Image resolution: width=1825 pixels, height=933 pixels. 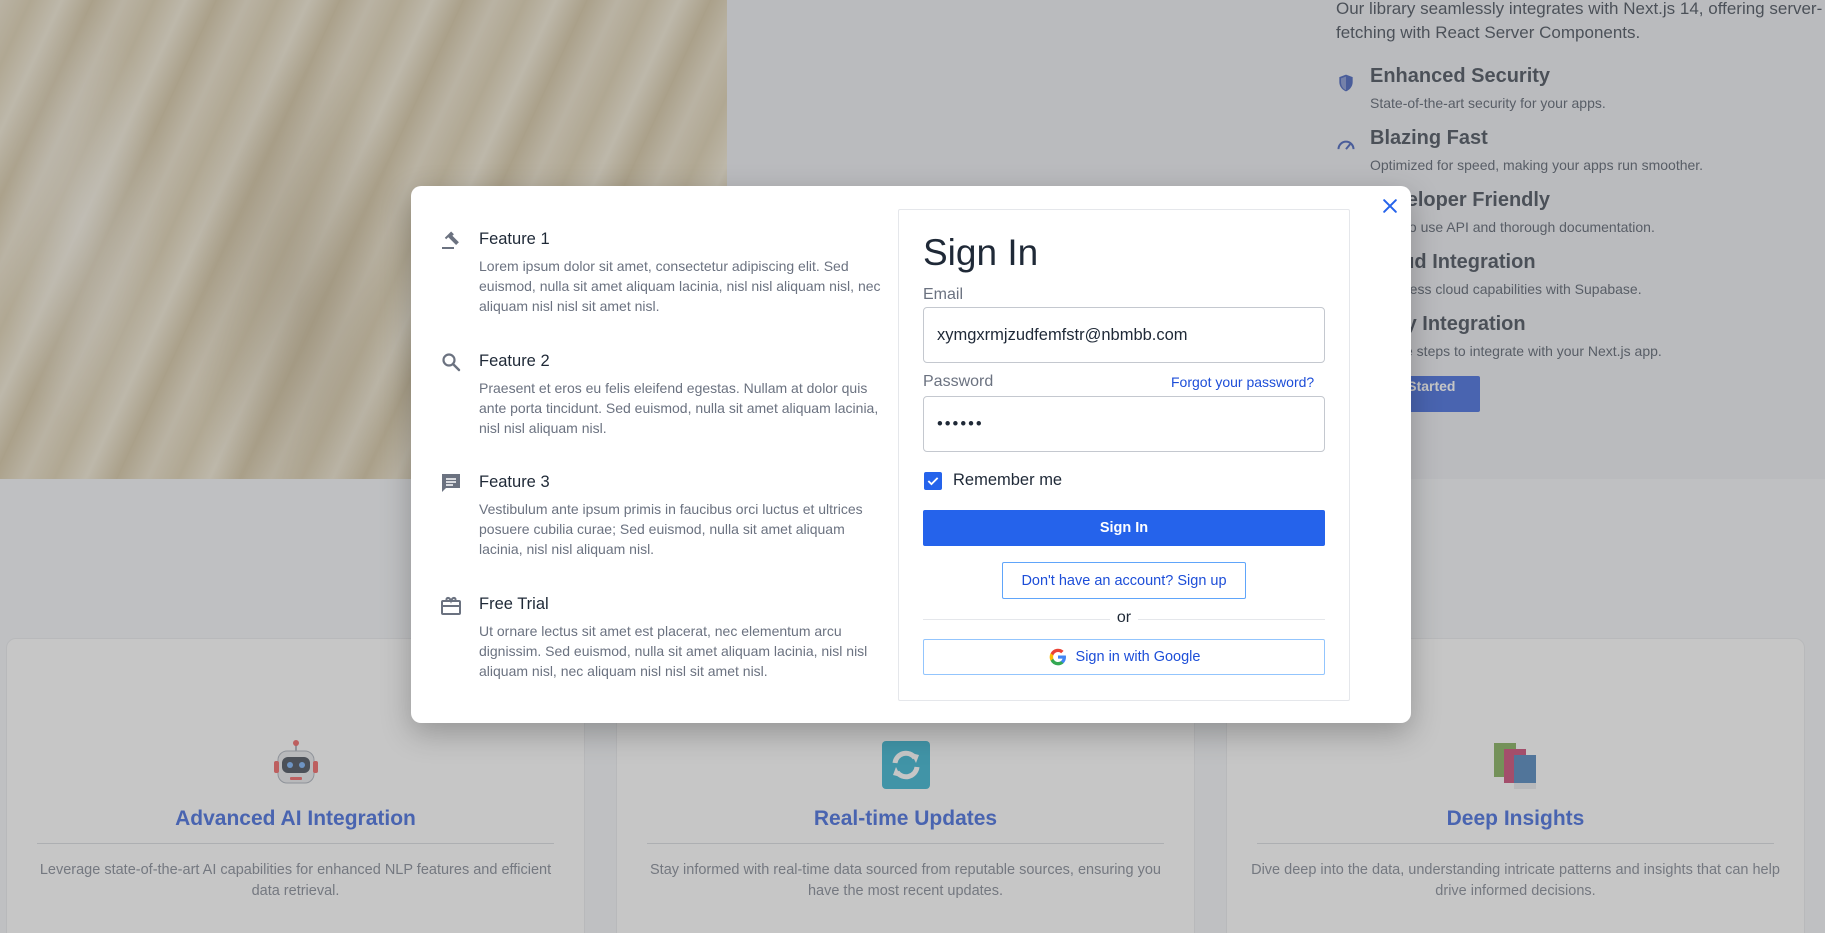 I want to click on password-field, so click(x=1124, y=424).